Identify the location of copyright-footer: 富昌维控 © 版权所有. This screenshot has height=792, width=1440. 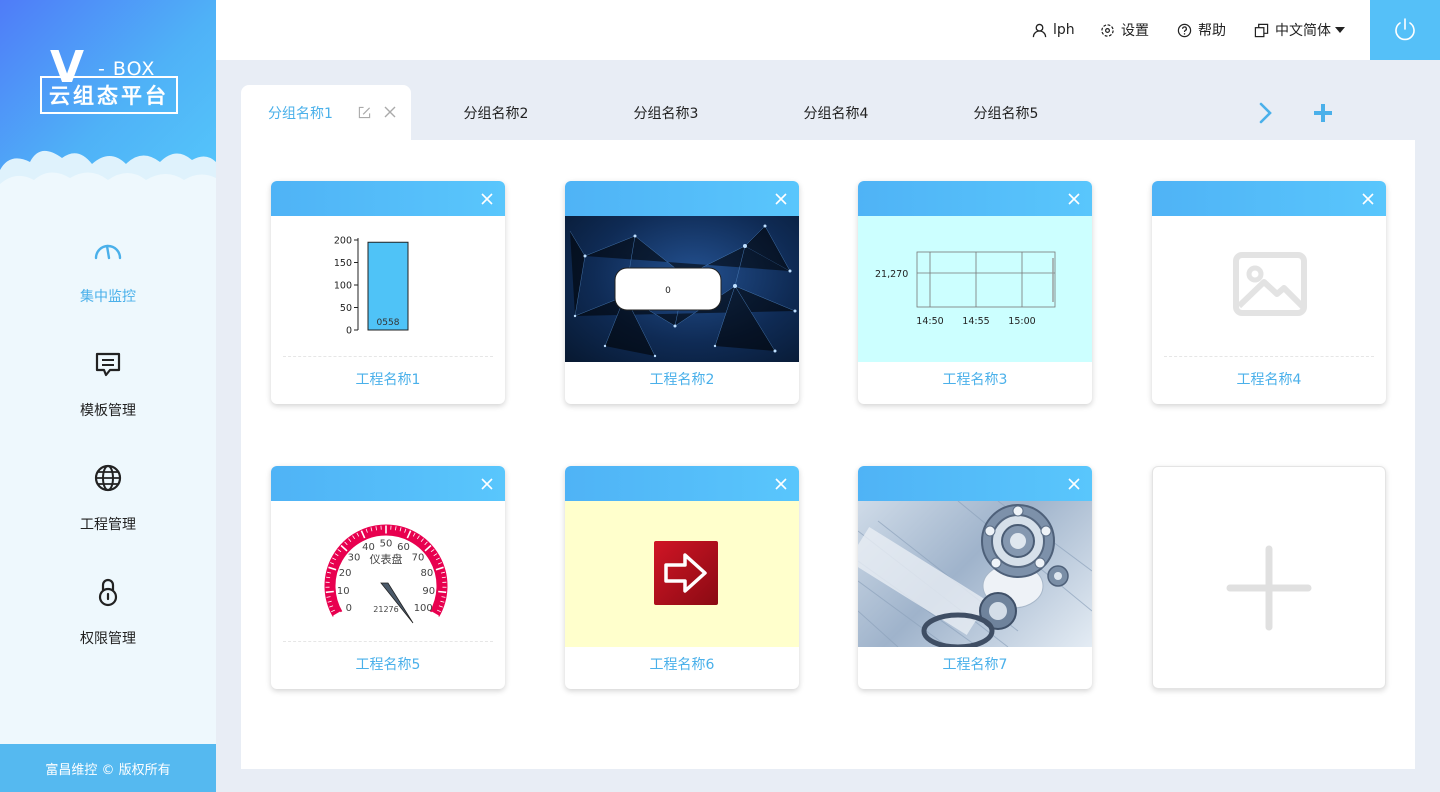
(108, 768).